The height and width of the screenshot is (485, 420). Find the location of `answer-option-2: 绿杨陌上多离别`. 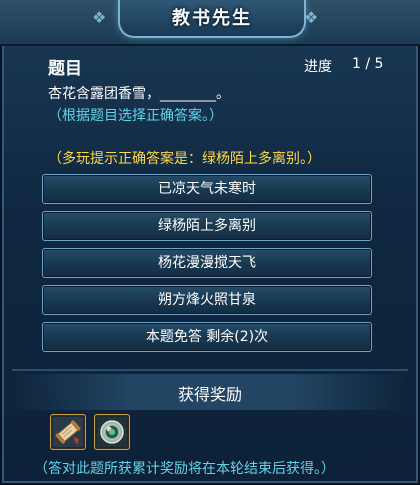

answer-option-2: 绿杨陌上多离别 is located at coordinates (207, 226).